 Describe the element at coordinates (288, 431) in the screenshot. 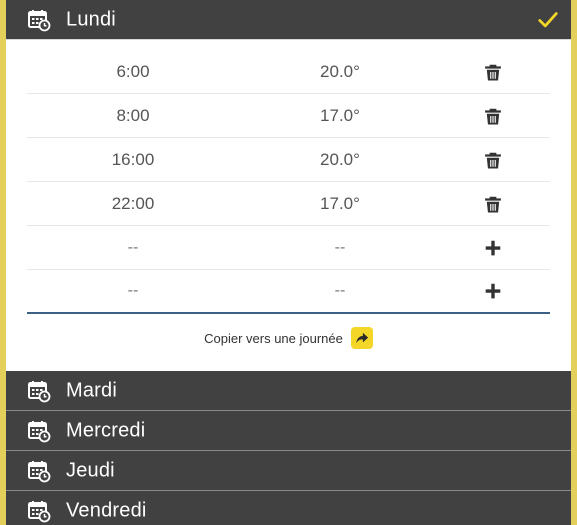

I see `day-header-mercredi: Mercredi` at that location.